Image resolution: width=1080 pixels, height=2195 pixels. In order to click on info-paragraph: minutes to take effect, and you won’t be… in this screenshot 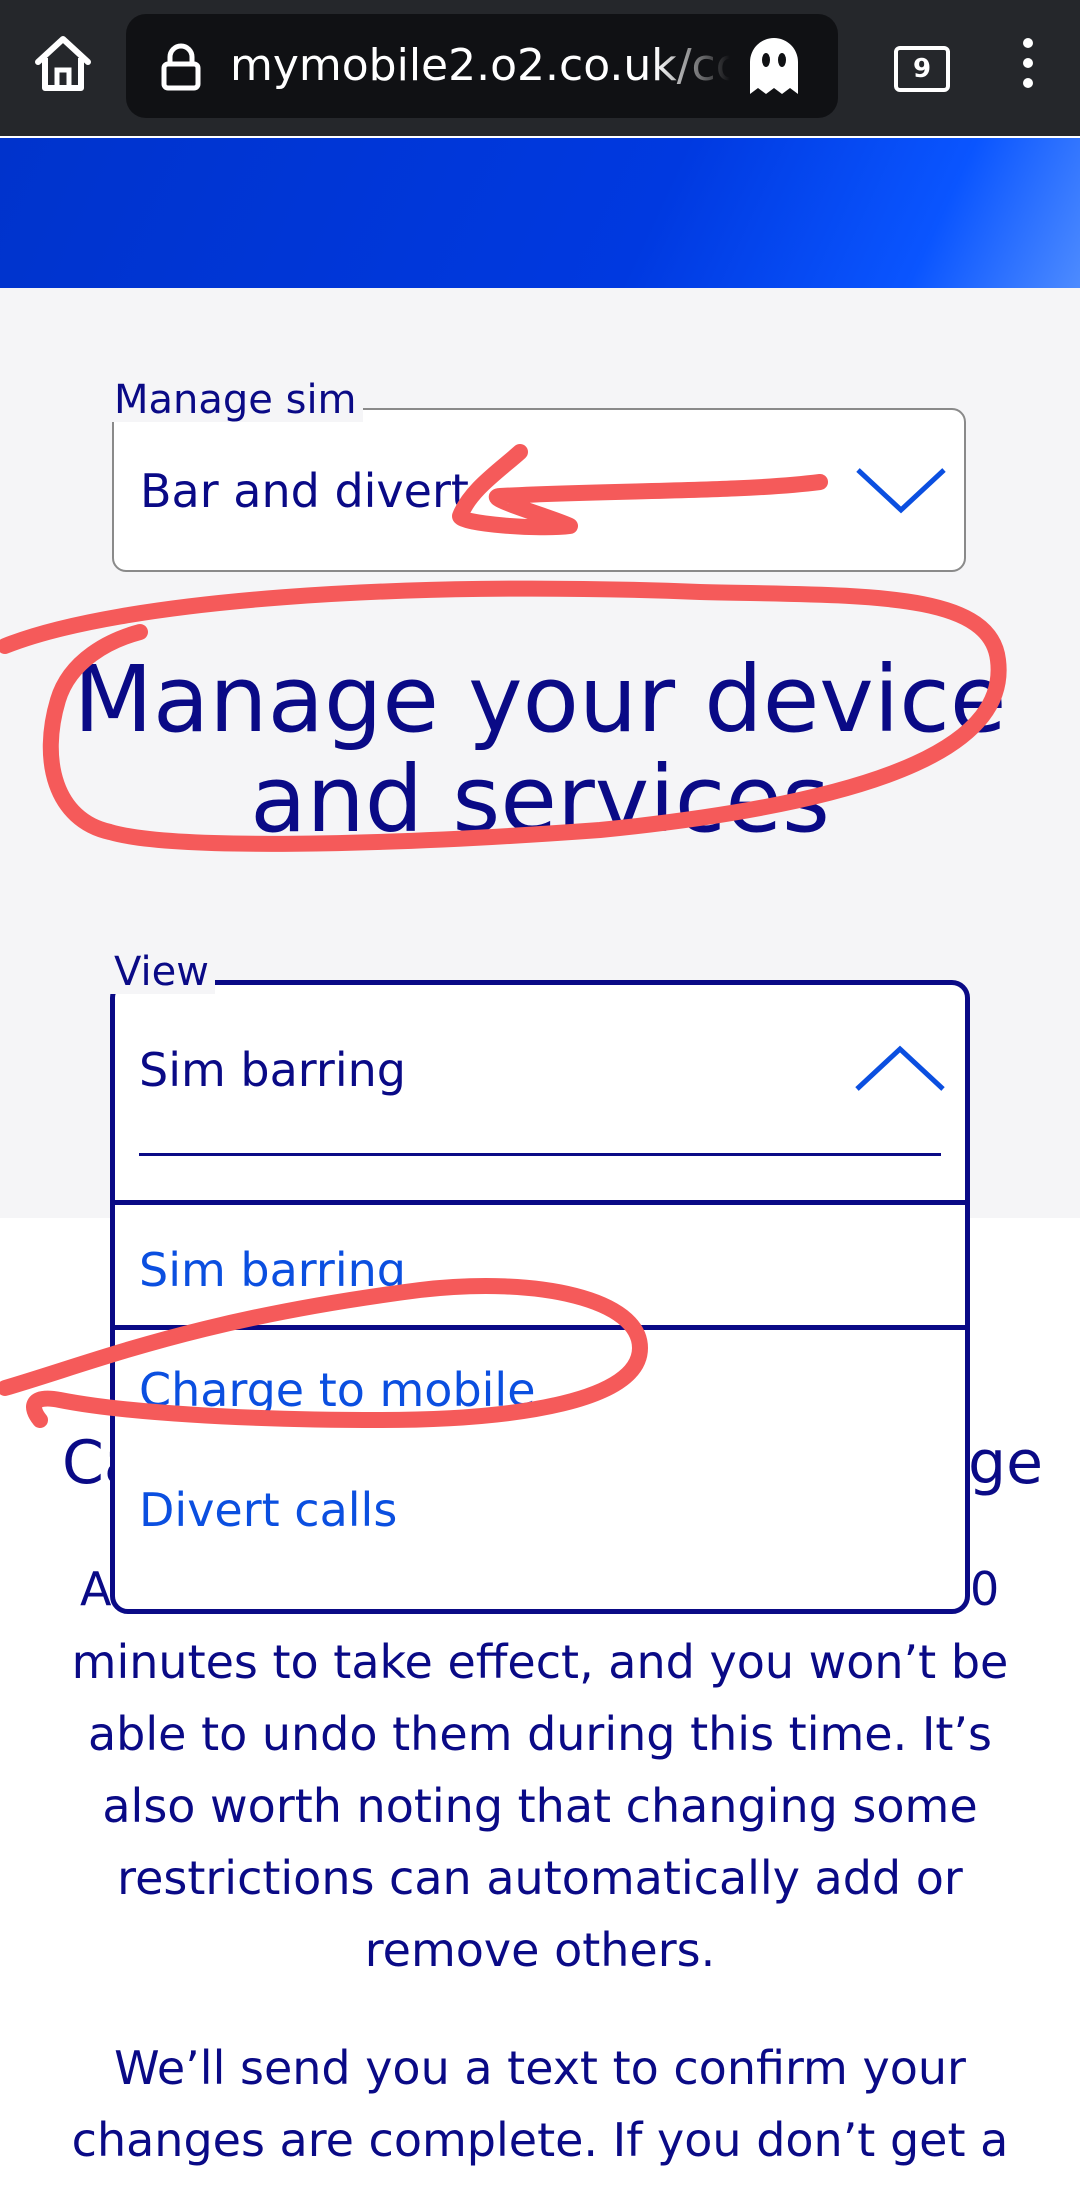, I will do `click(540, 1806)`.